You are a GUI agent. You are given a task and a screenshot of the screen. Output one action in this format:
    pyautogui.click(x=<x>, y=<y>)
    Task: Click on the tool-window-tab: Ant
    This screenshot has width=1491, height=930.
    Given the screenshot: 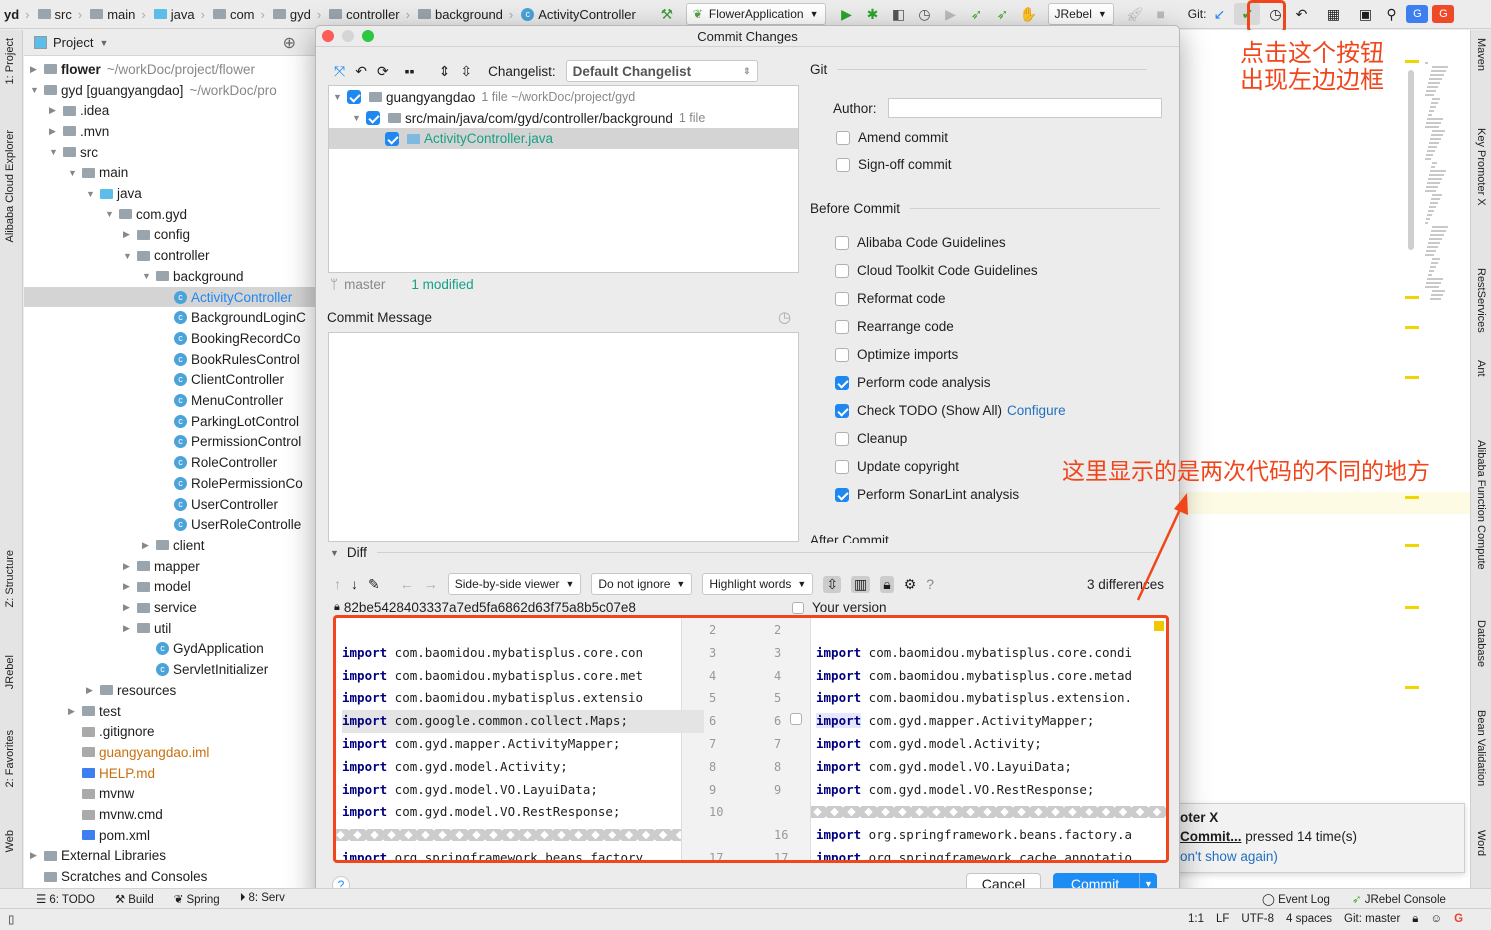 What is the action you would take?
    pyautogui.click(x=1481, y=368)
    